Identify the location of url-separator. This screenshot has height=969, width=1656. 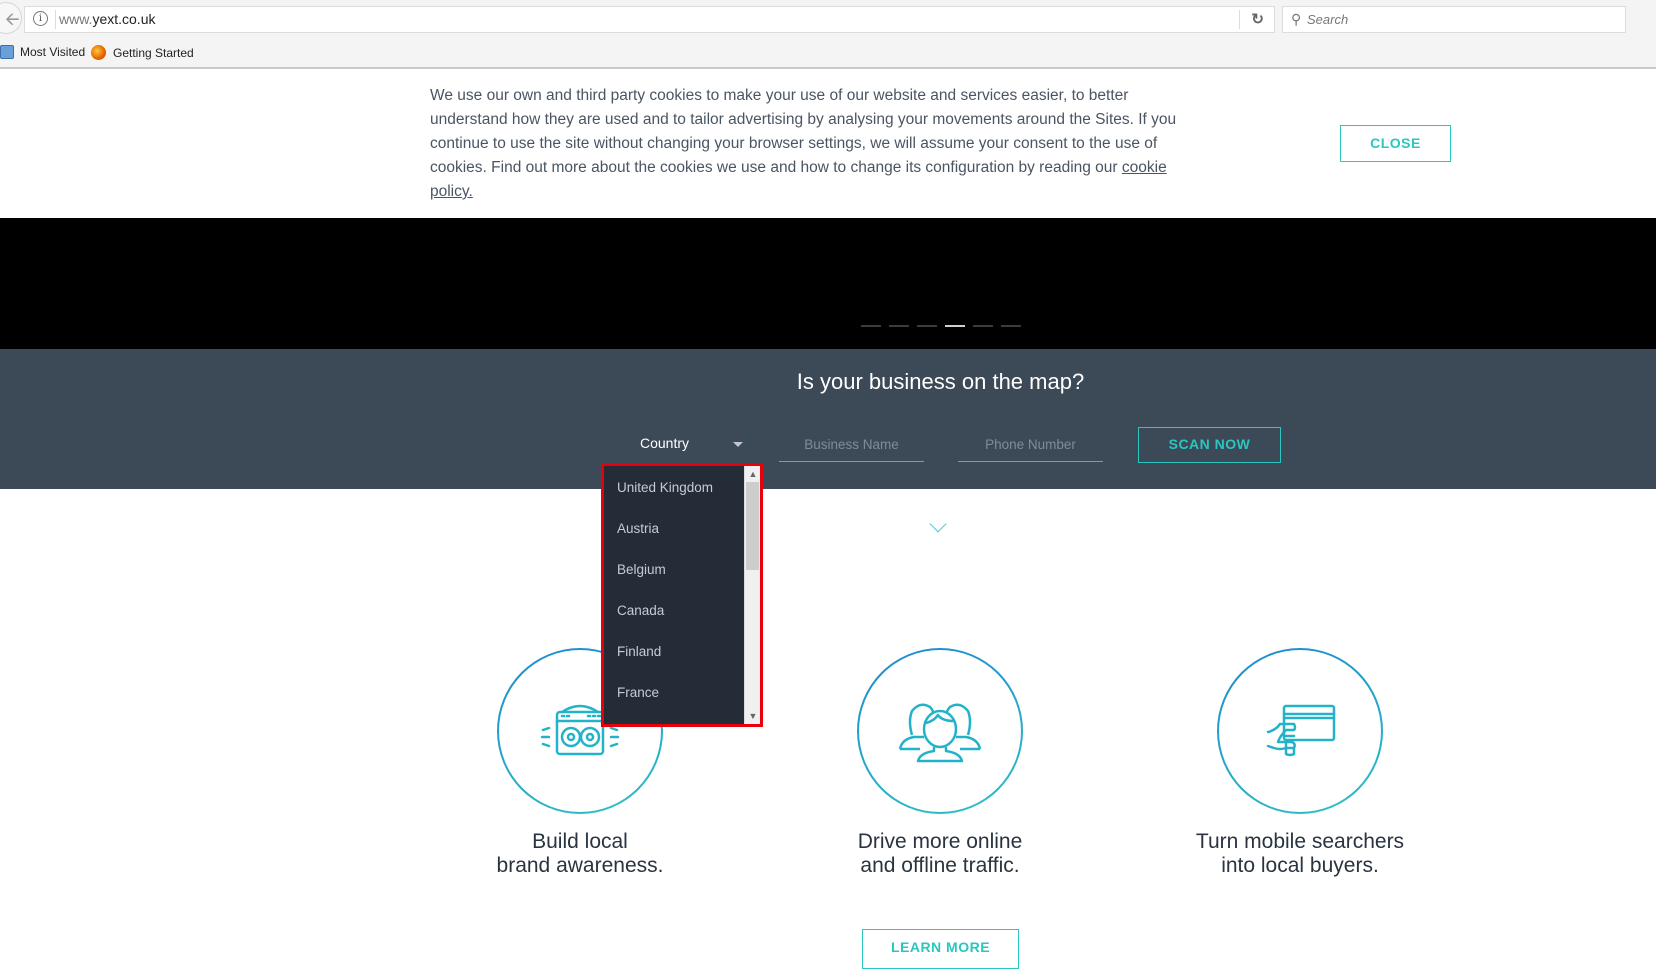
(55, 19).